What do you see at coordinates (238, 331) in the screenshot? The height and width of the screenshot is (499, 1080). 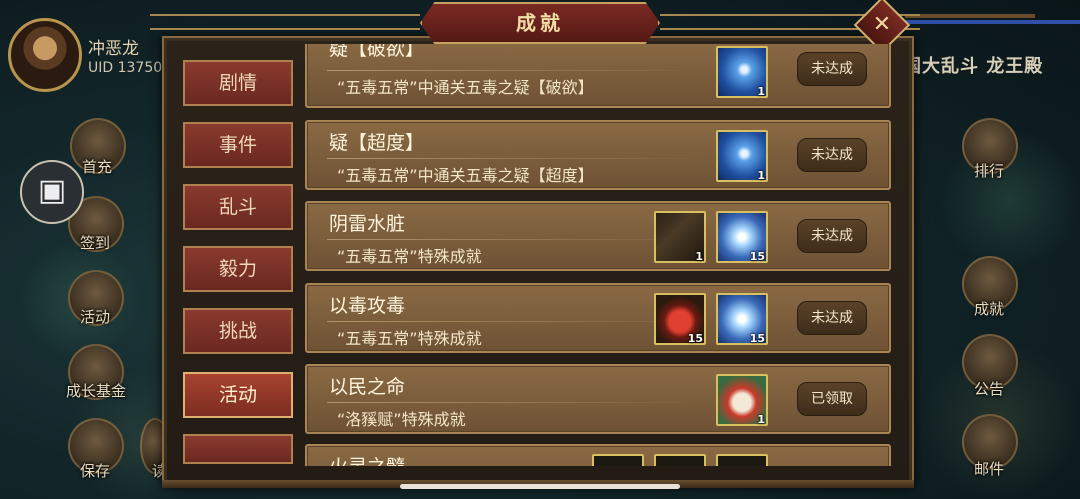 I see `tab-challenge: 挑战` at bounding box center [238, 331].